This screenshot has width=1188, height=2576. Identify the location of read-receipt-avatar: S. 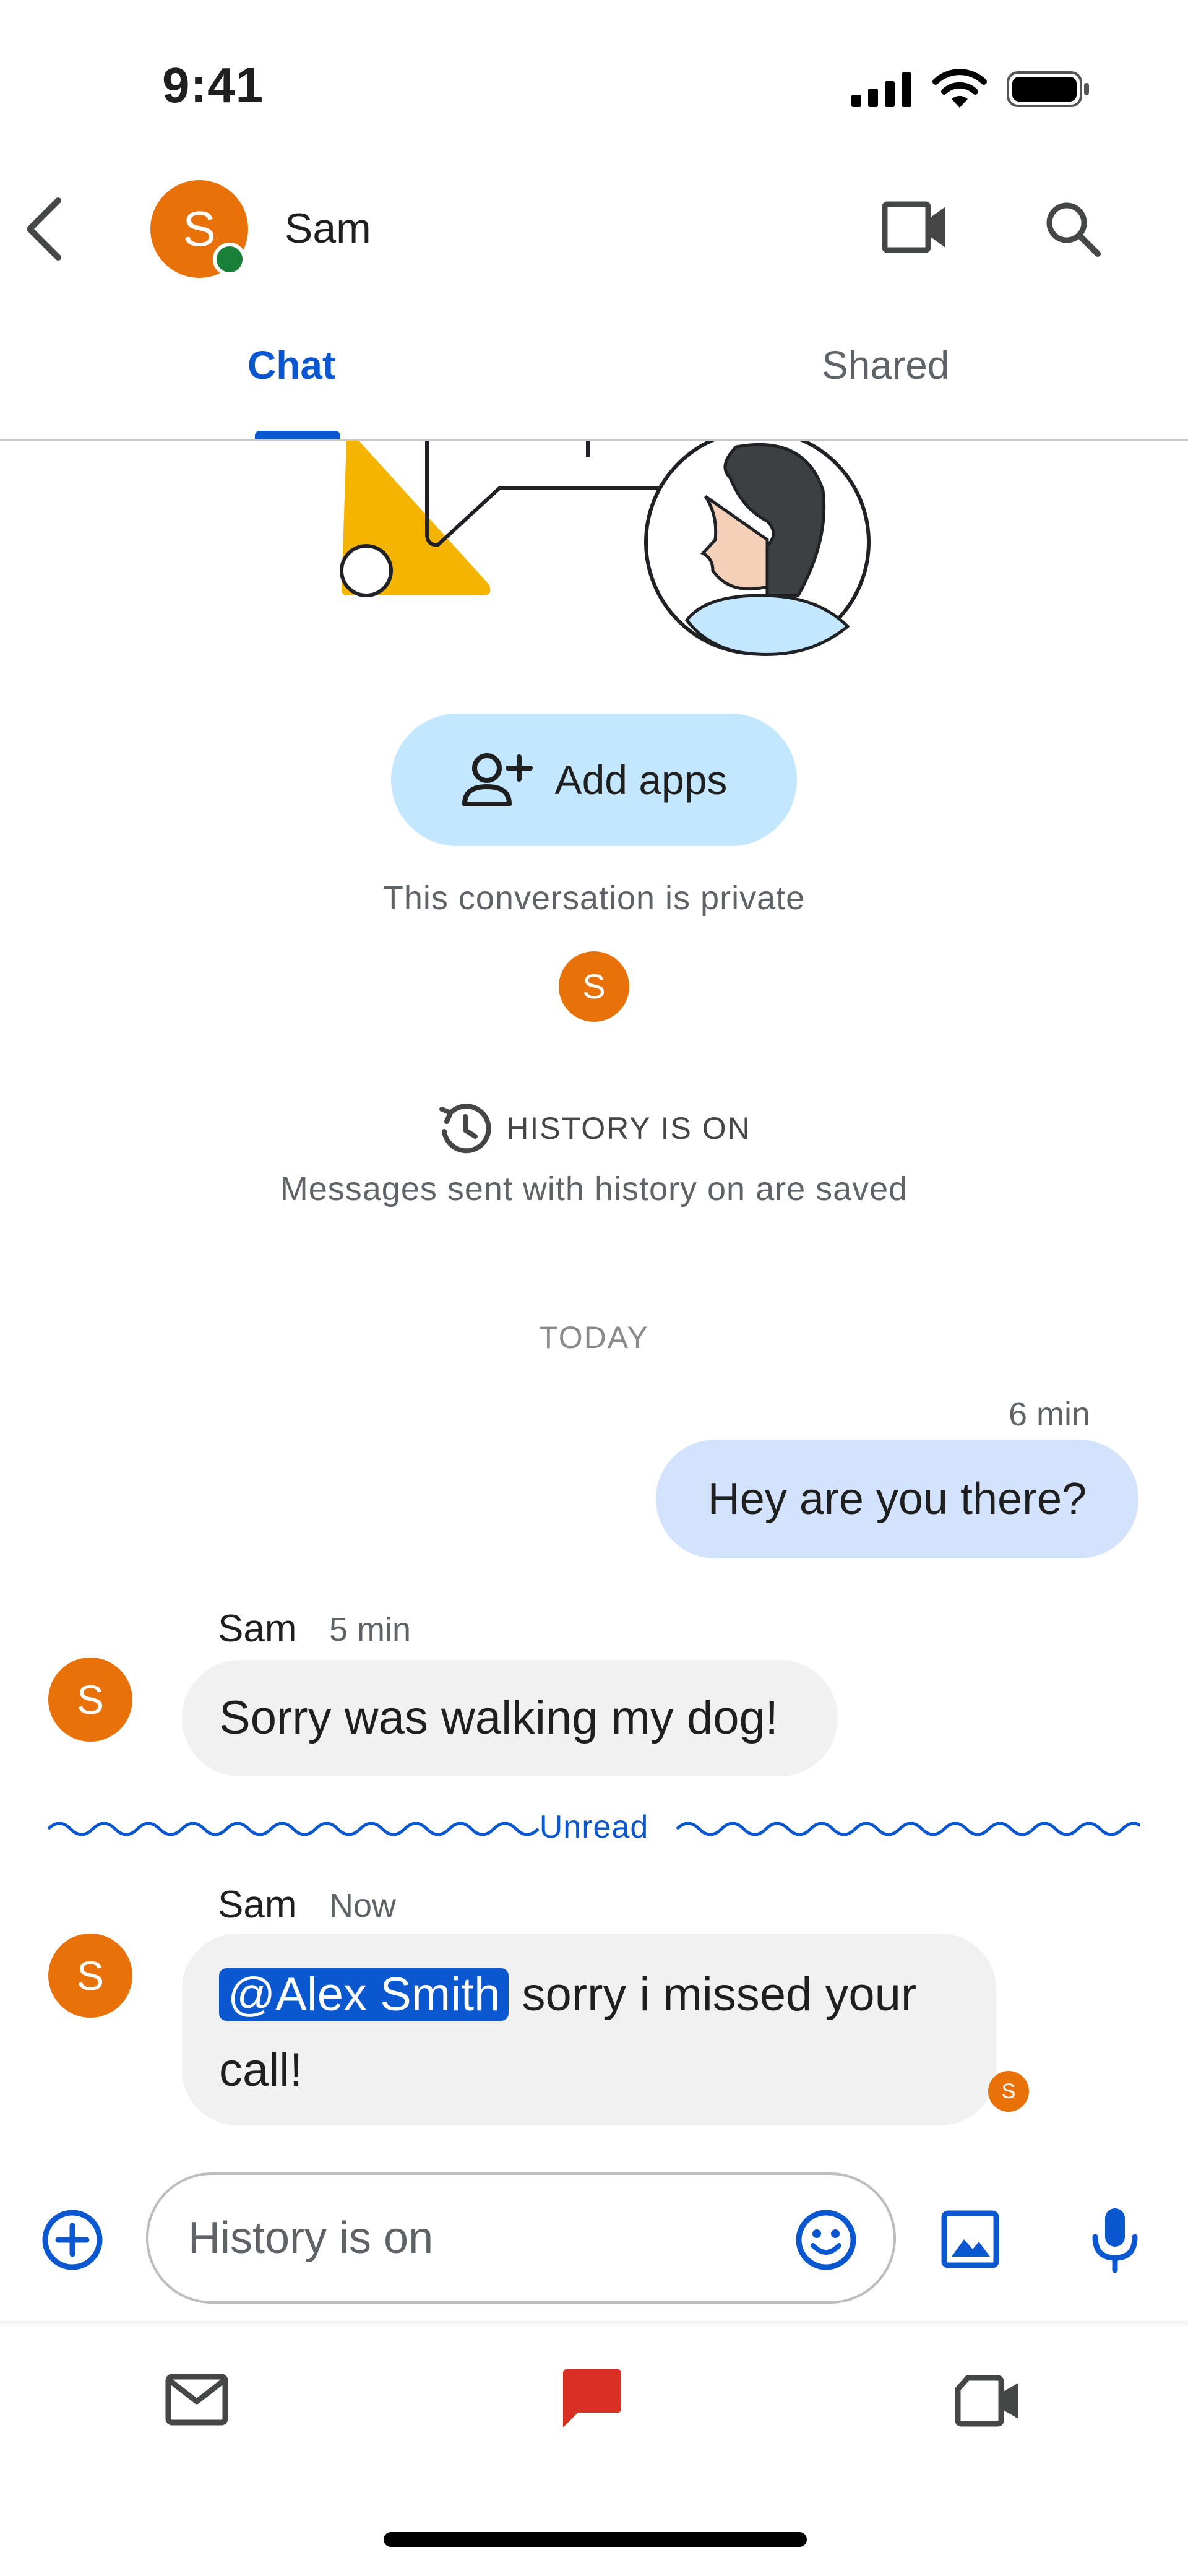
(1008, 2091).